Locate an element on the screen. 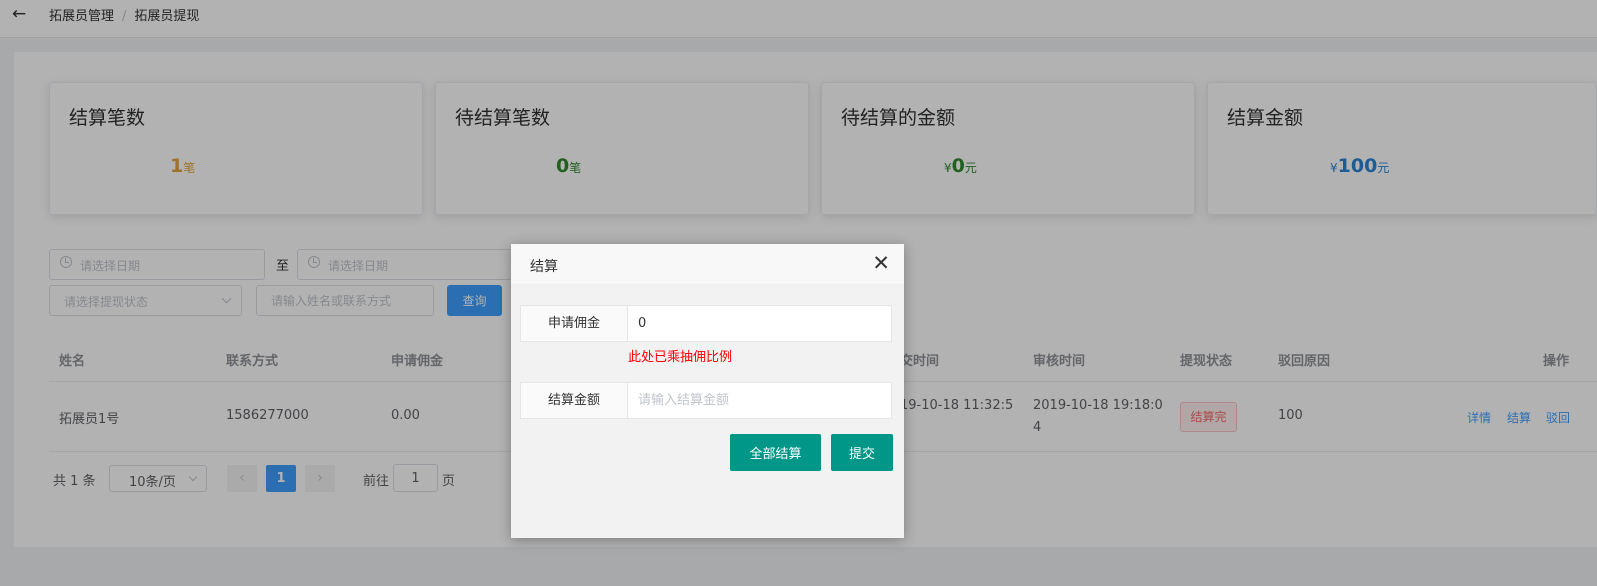  settle-all-button: 全部结算 is located at coordinates (775, 452).